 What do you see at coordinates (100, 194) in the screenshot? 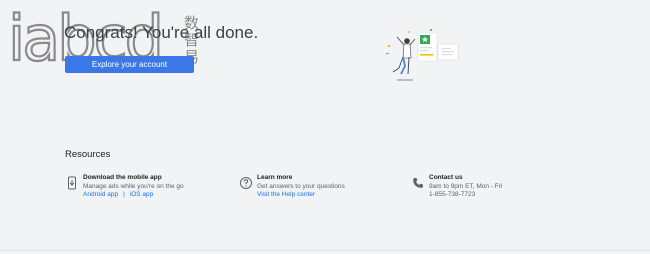
I see `android-app-link: Android app` at bounding box center [100, 194].